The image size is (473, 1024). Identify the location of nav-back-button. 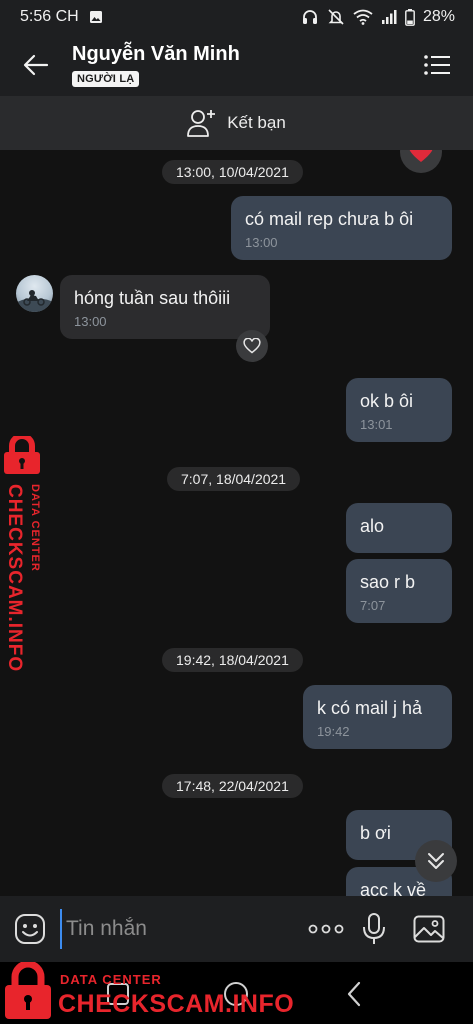
(354, 994).